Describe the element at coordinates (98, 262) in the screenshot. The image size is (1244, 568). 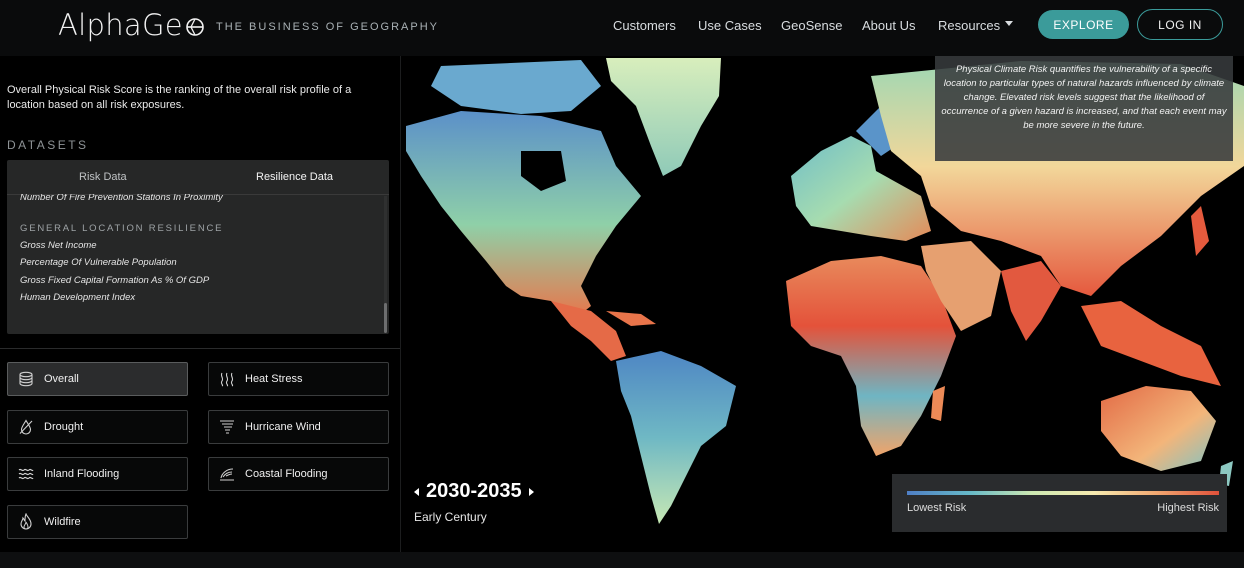
I see `list-item: Percentage Of Vulnerable Population` at that location.